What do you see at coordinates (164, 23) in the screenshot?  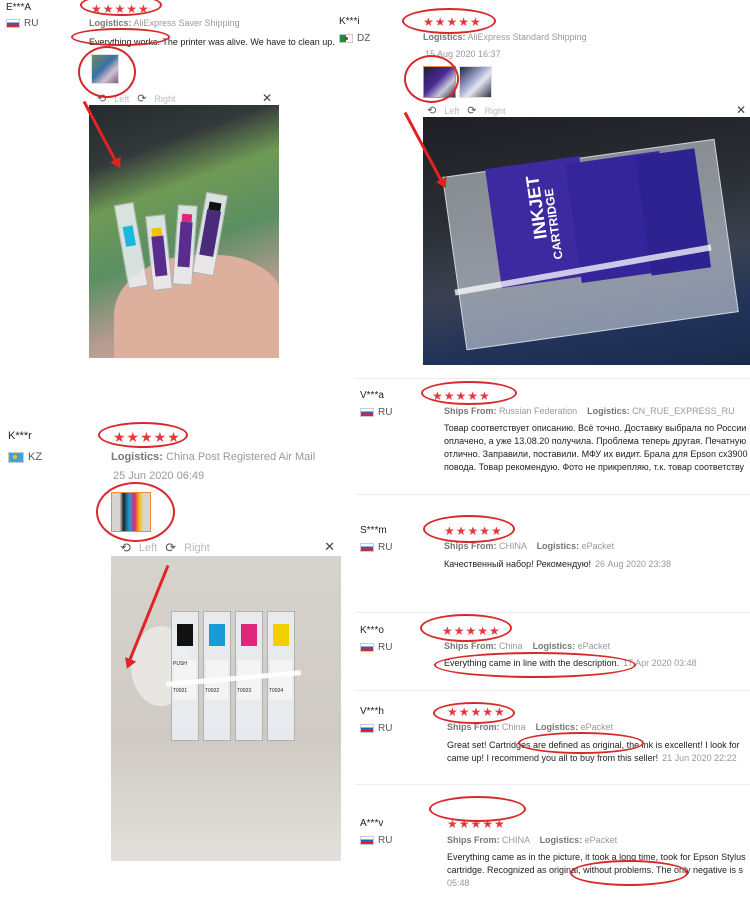 I see `logistics-info: Logistics: AliExpress Saver Shipping` at bounding box center [164, 23].